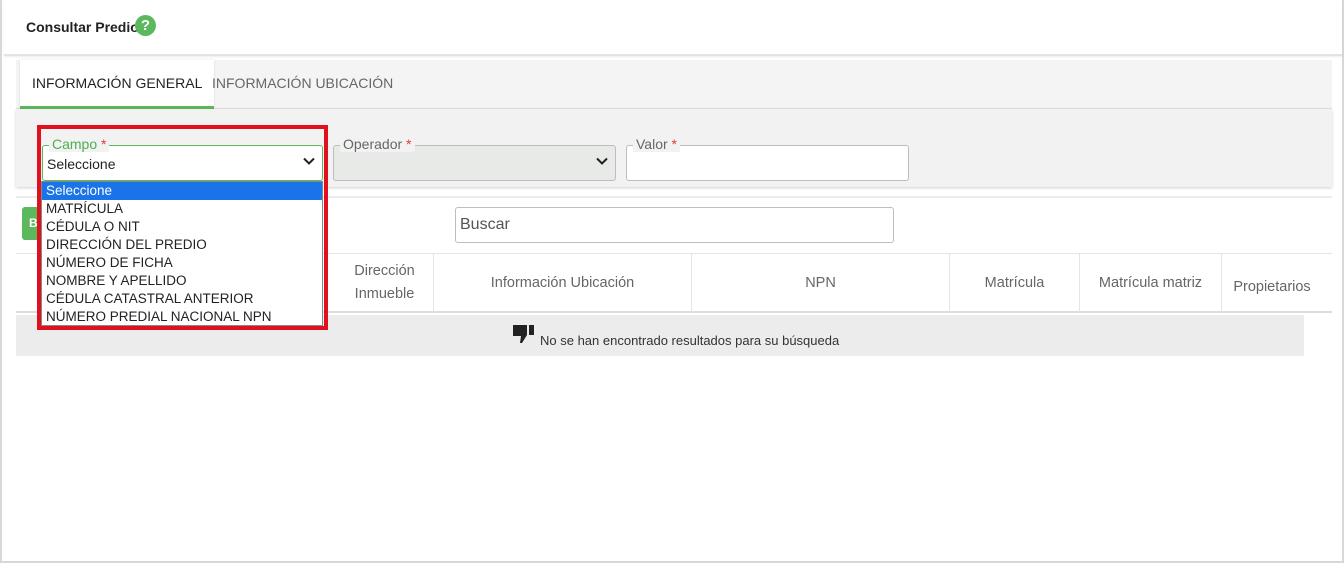 Image resolution: width=1344 pixels, height=563 pixels. What do you see at coordinates (821, 283) in the screenshot?
I see `column-npn: NPN` at bounding box center [821, 283].